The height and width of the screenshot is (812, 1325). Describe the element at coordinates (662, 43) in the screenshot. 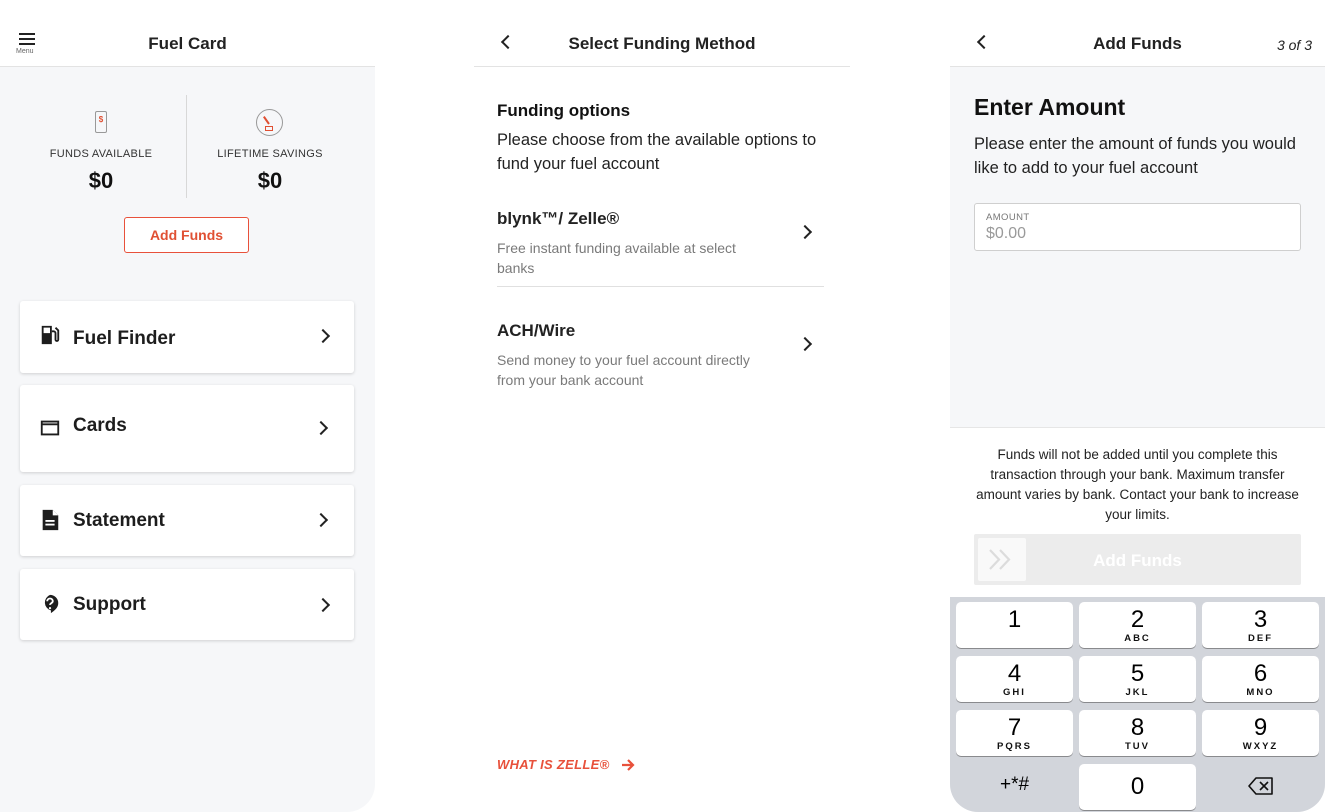

I see `page-title: Select Funding Method` at that location.